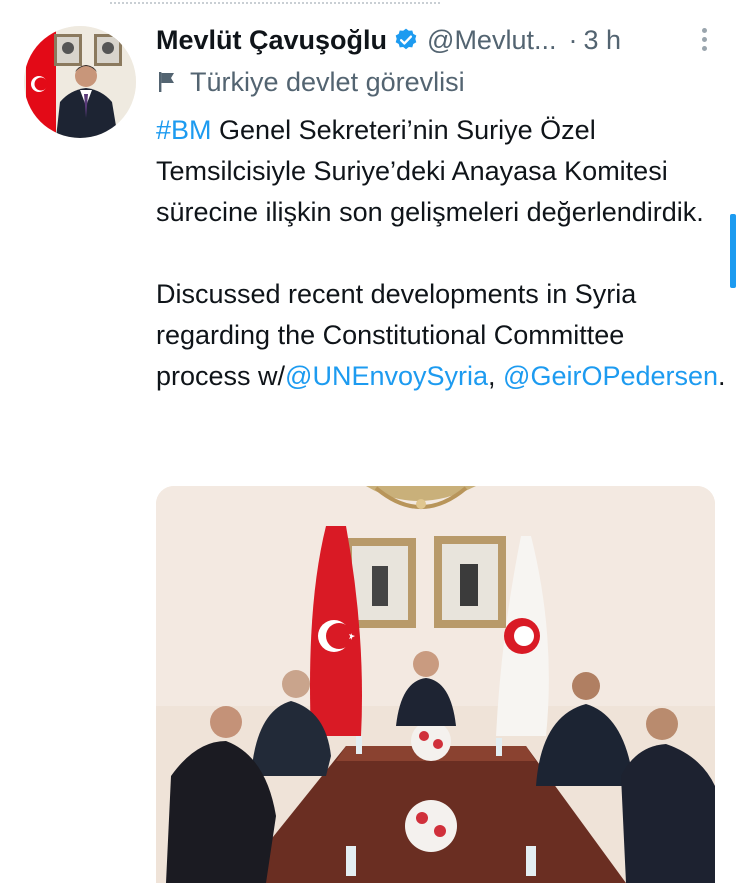 This screenshot has width=740, height=883. I want to click on more-options-icon, so click(704, 39).